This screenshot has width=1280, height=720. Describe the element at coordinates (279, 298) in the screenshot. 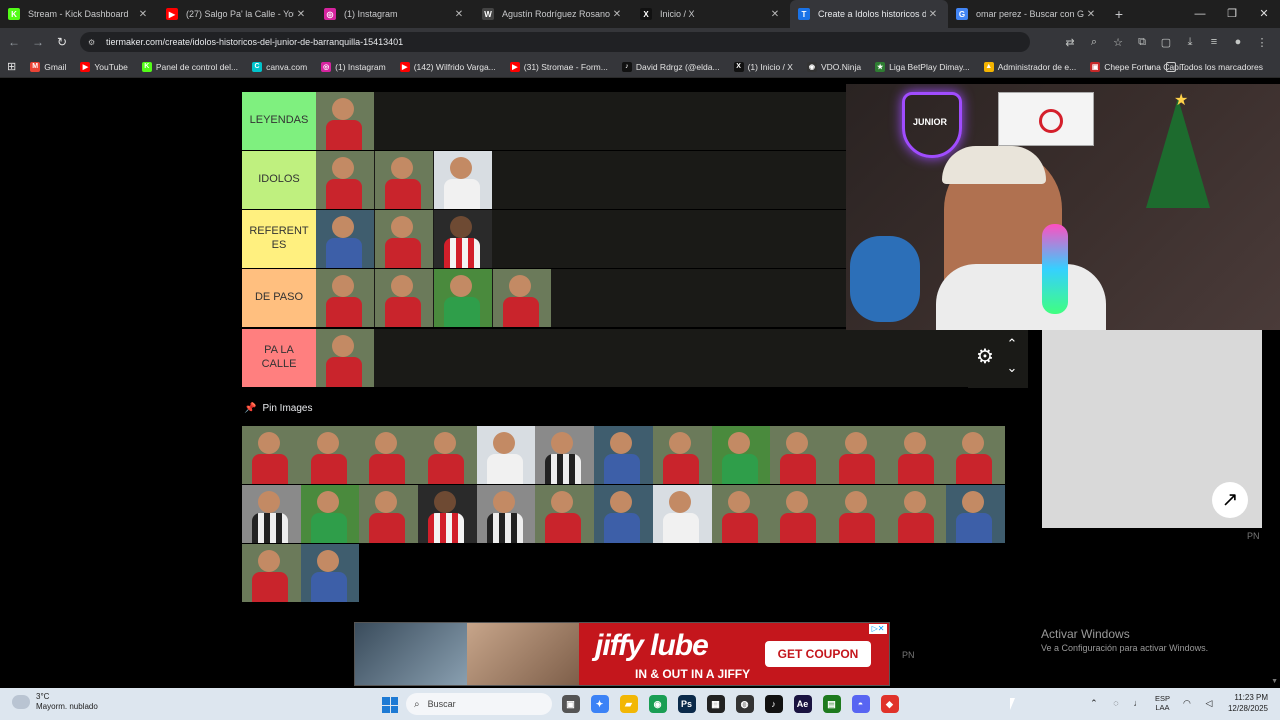

I see `tier-label: DE PASO` at that location.